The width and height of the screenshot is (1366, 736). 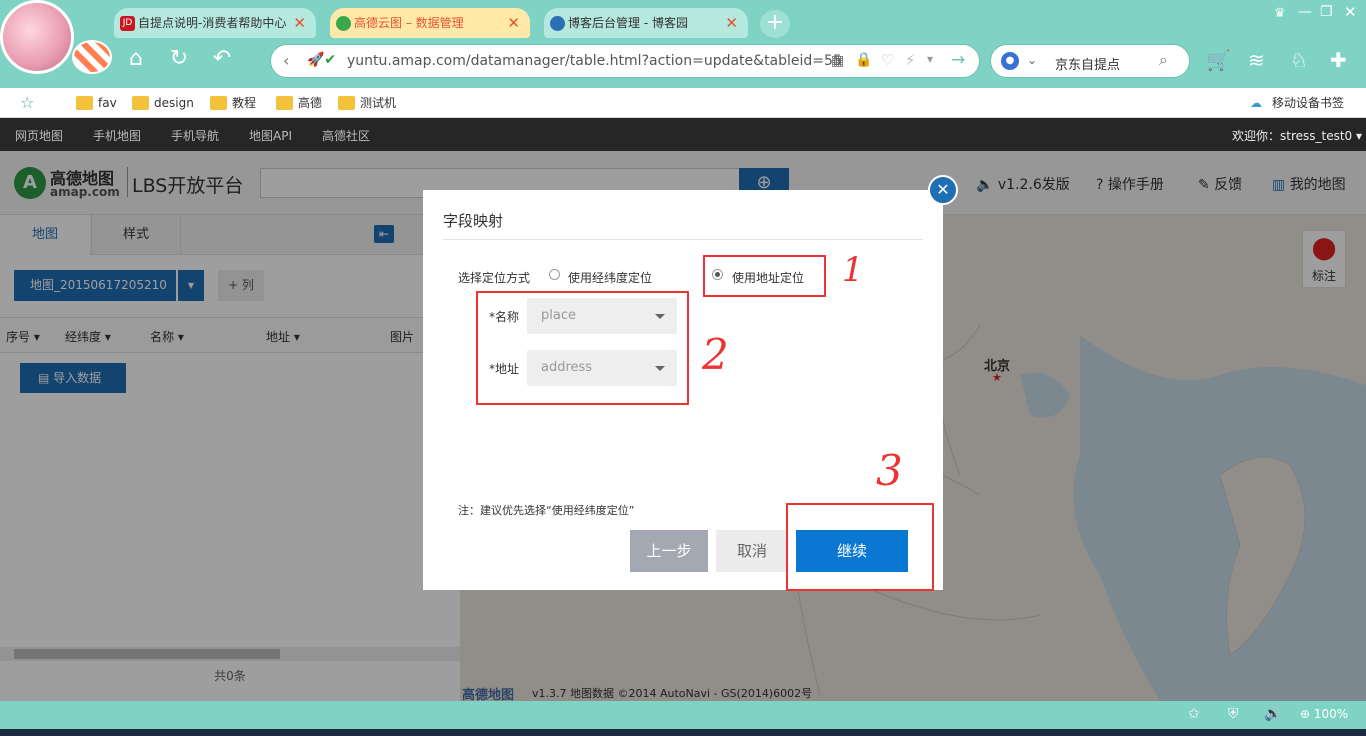 What do you see at coordinates (775, 24) in the screenshot?
I see `new-tab-button: +` at bounding box center [775, 24].